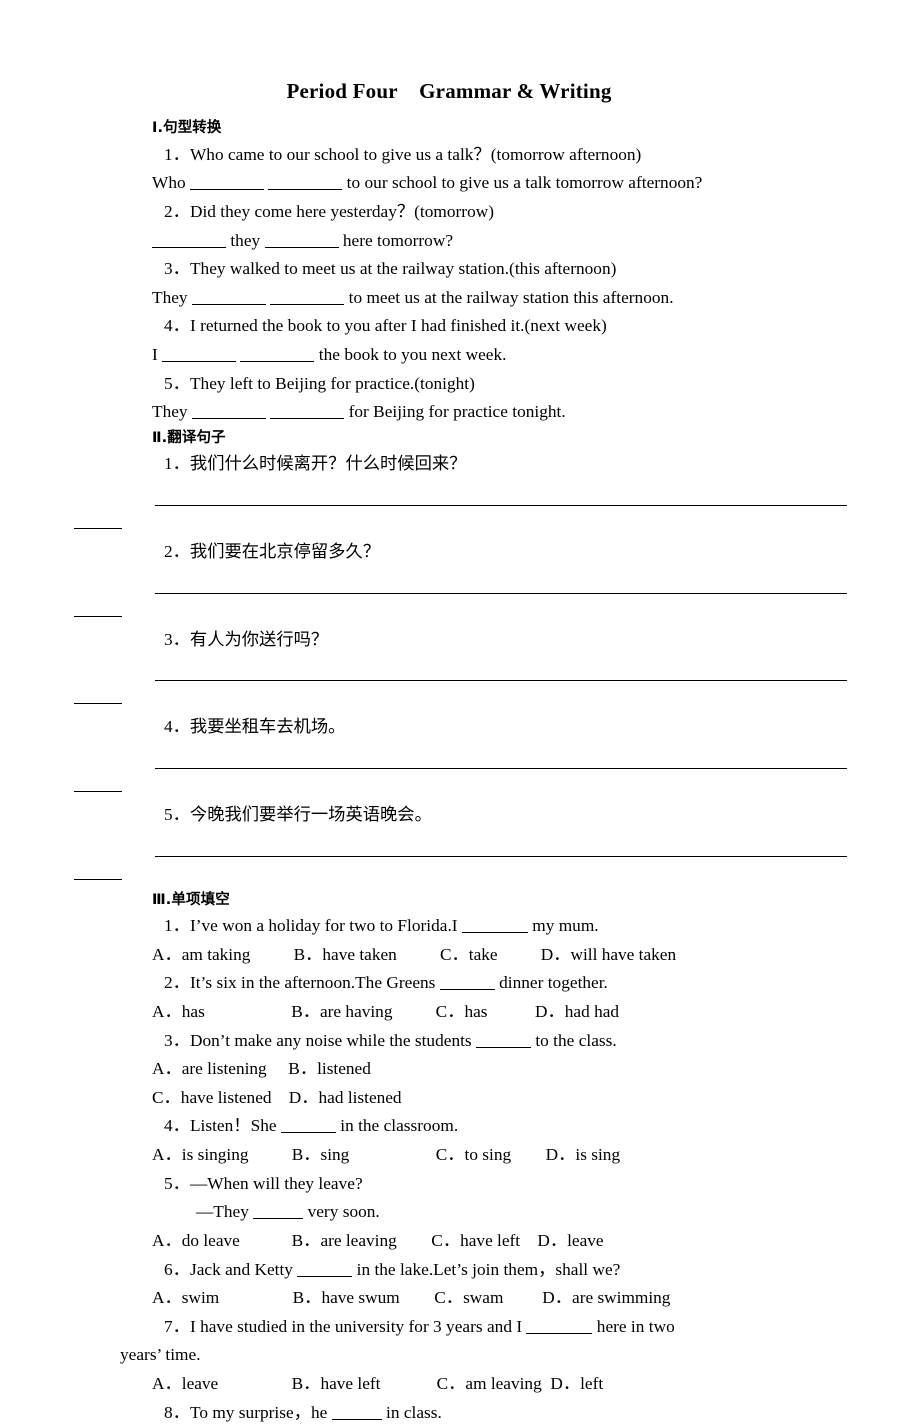 The width and height of the screenshot is (920, 1427). I want to click on option-row: C．have listened D．had listened, so click(477, 1098).